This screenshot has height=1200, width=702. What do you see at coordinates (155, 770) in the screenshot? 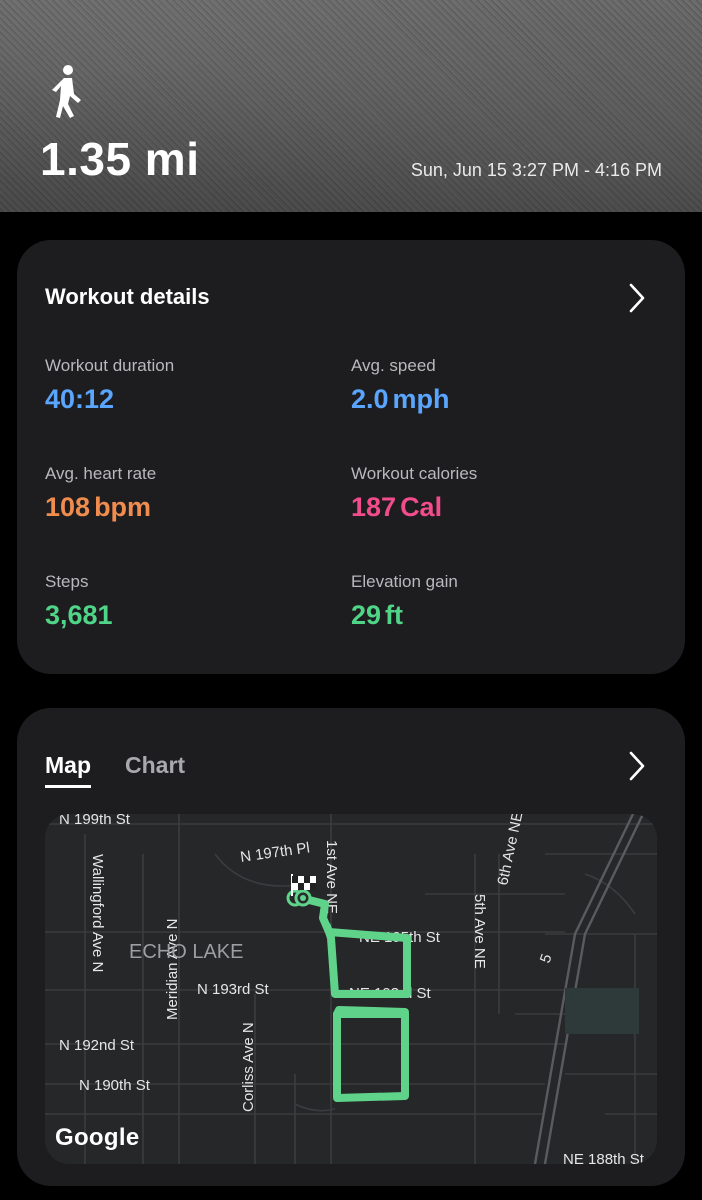
I see `tab-chart: Chart` at bounding box center [155, 770].